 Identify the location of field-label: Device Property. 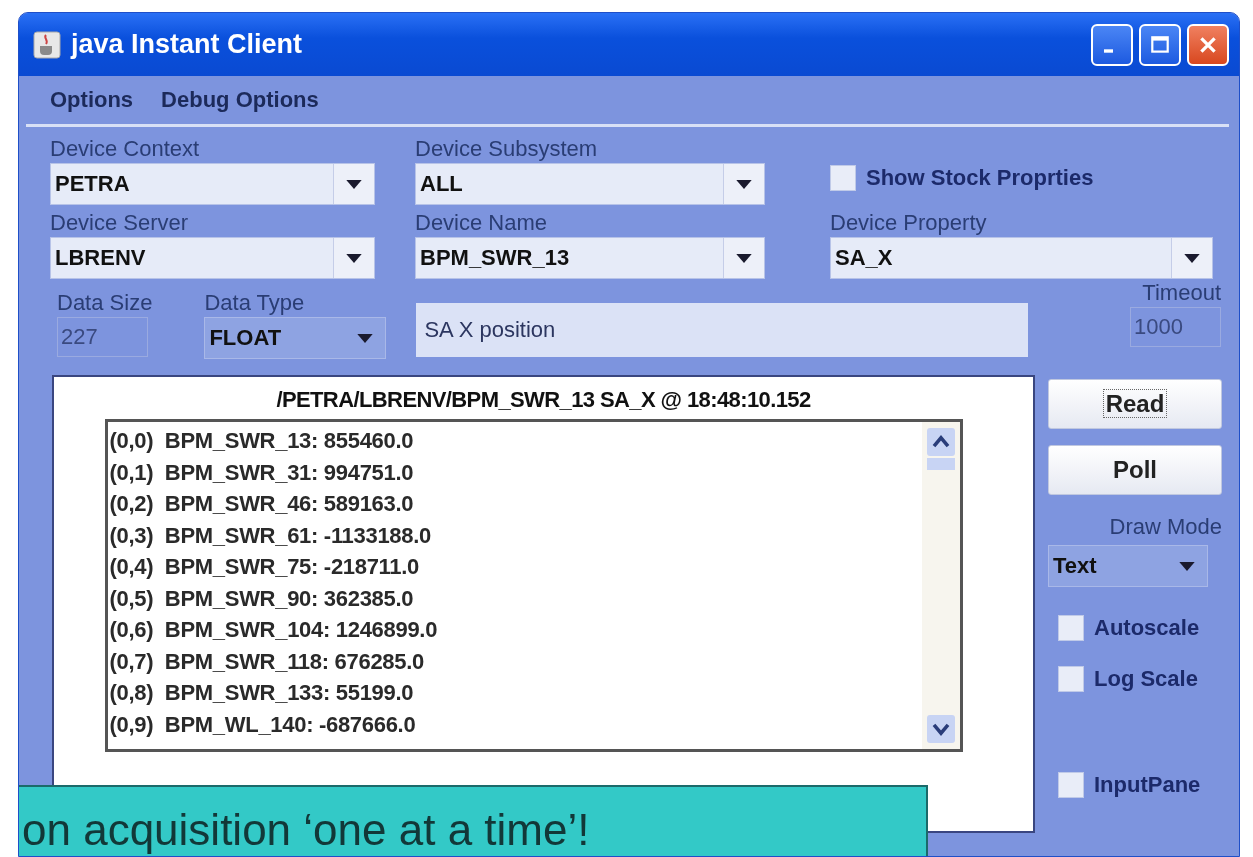
(909, 223).